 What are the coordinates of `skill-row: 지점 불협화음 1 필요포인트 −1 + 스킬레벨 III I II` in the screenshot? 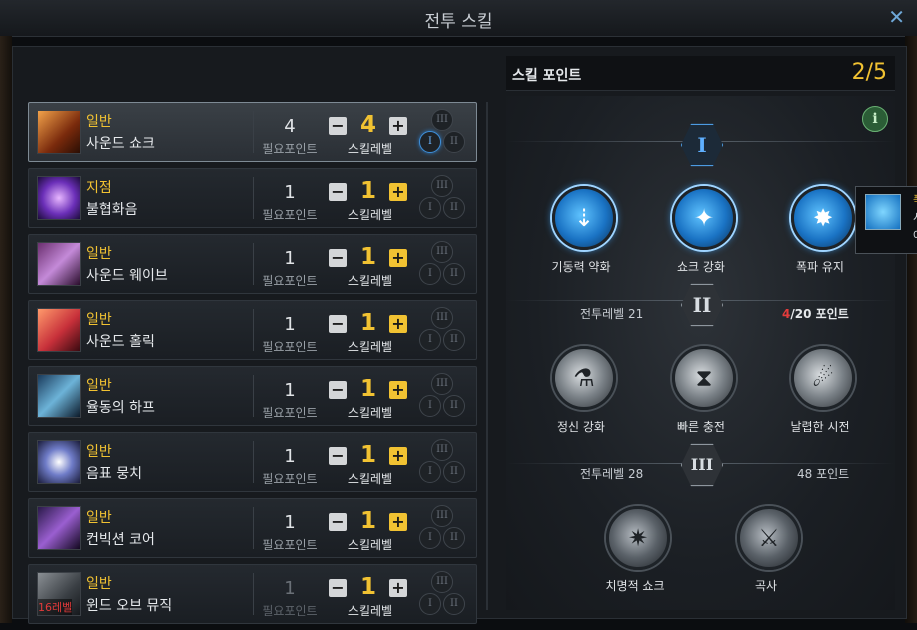 It's located at (252, 198).